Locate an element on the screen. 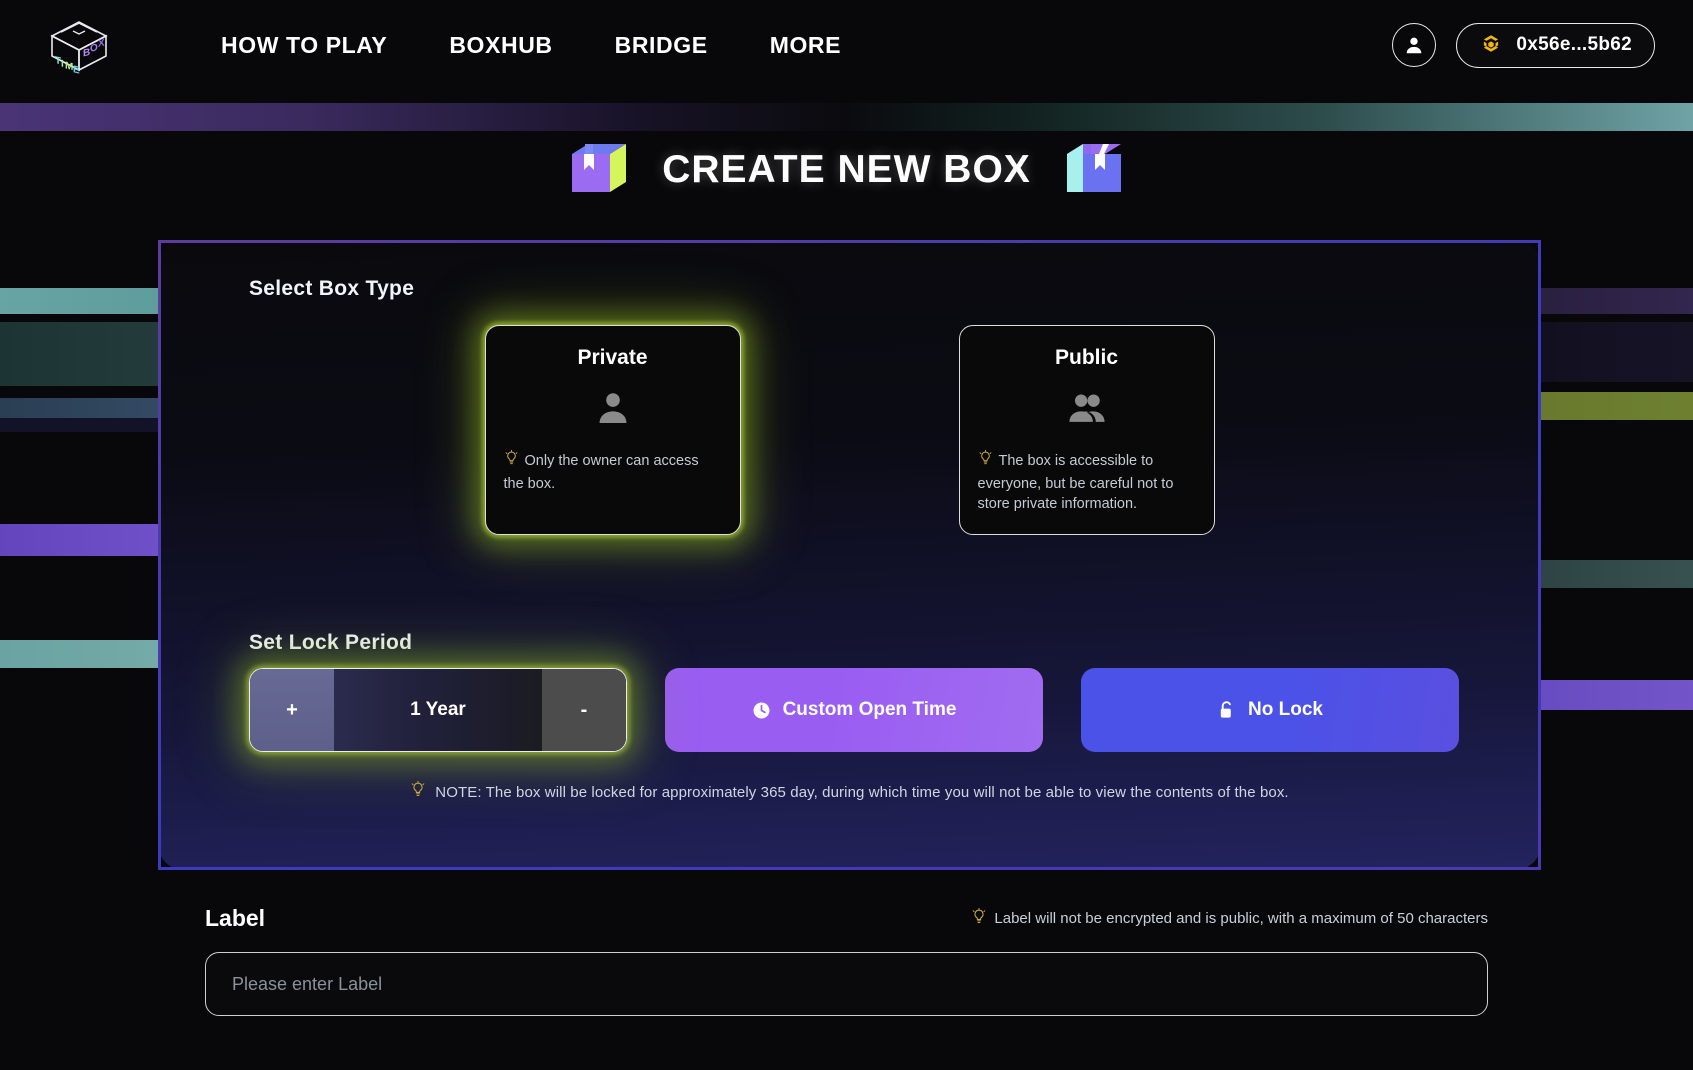  lock-period-controls: + 1 Year - Custom Open Time No Lock is located at coordinates (854, 710).